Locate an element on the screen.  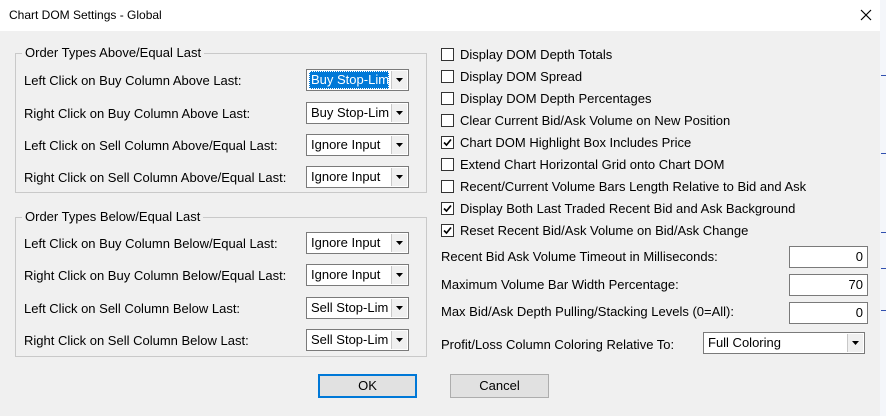
above-row-2-dropdown: Ignore Input is located at coordinates (357, 145).